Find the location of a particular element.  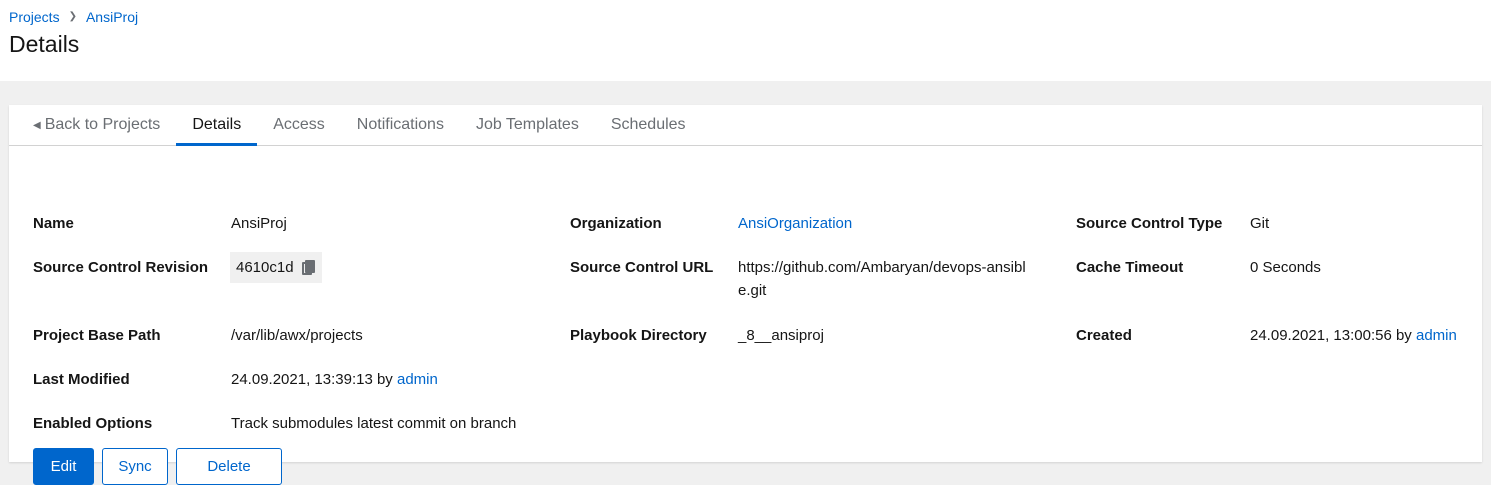

last-modified-value: 24.09.2021, 13:39:13 by admin is located at coordinates (334, 379).